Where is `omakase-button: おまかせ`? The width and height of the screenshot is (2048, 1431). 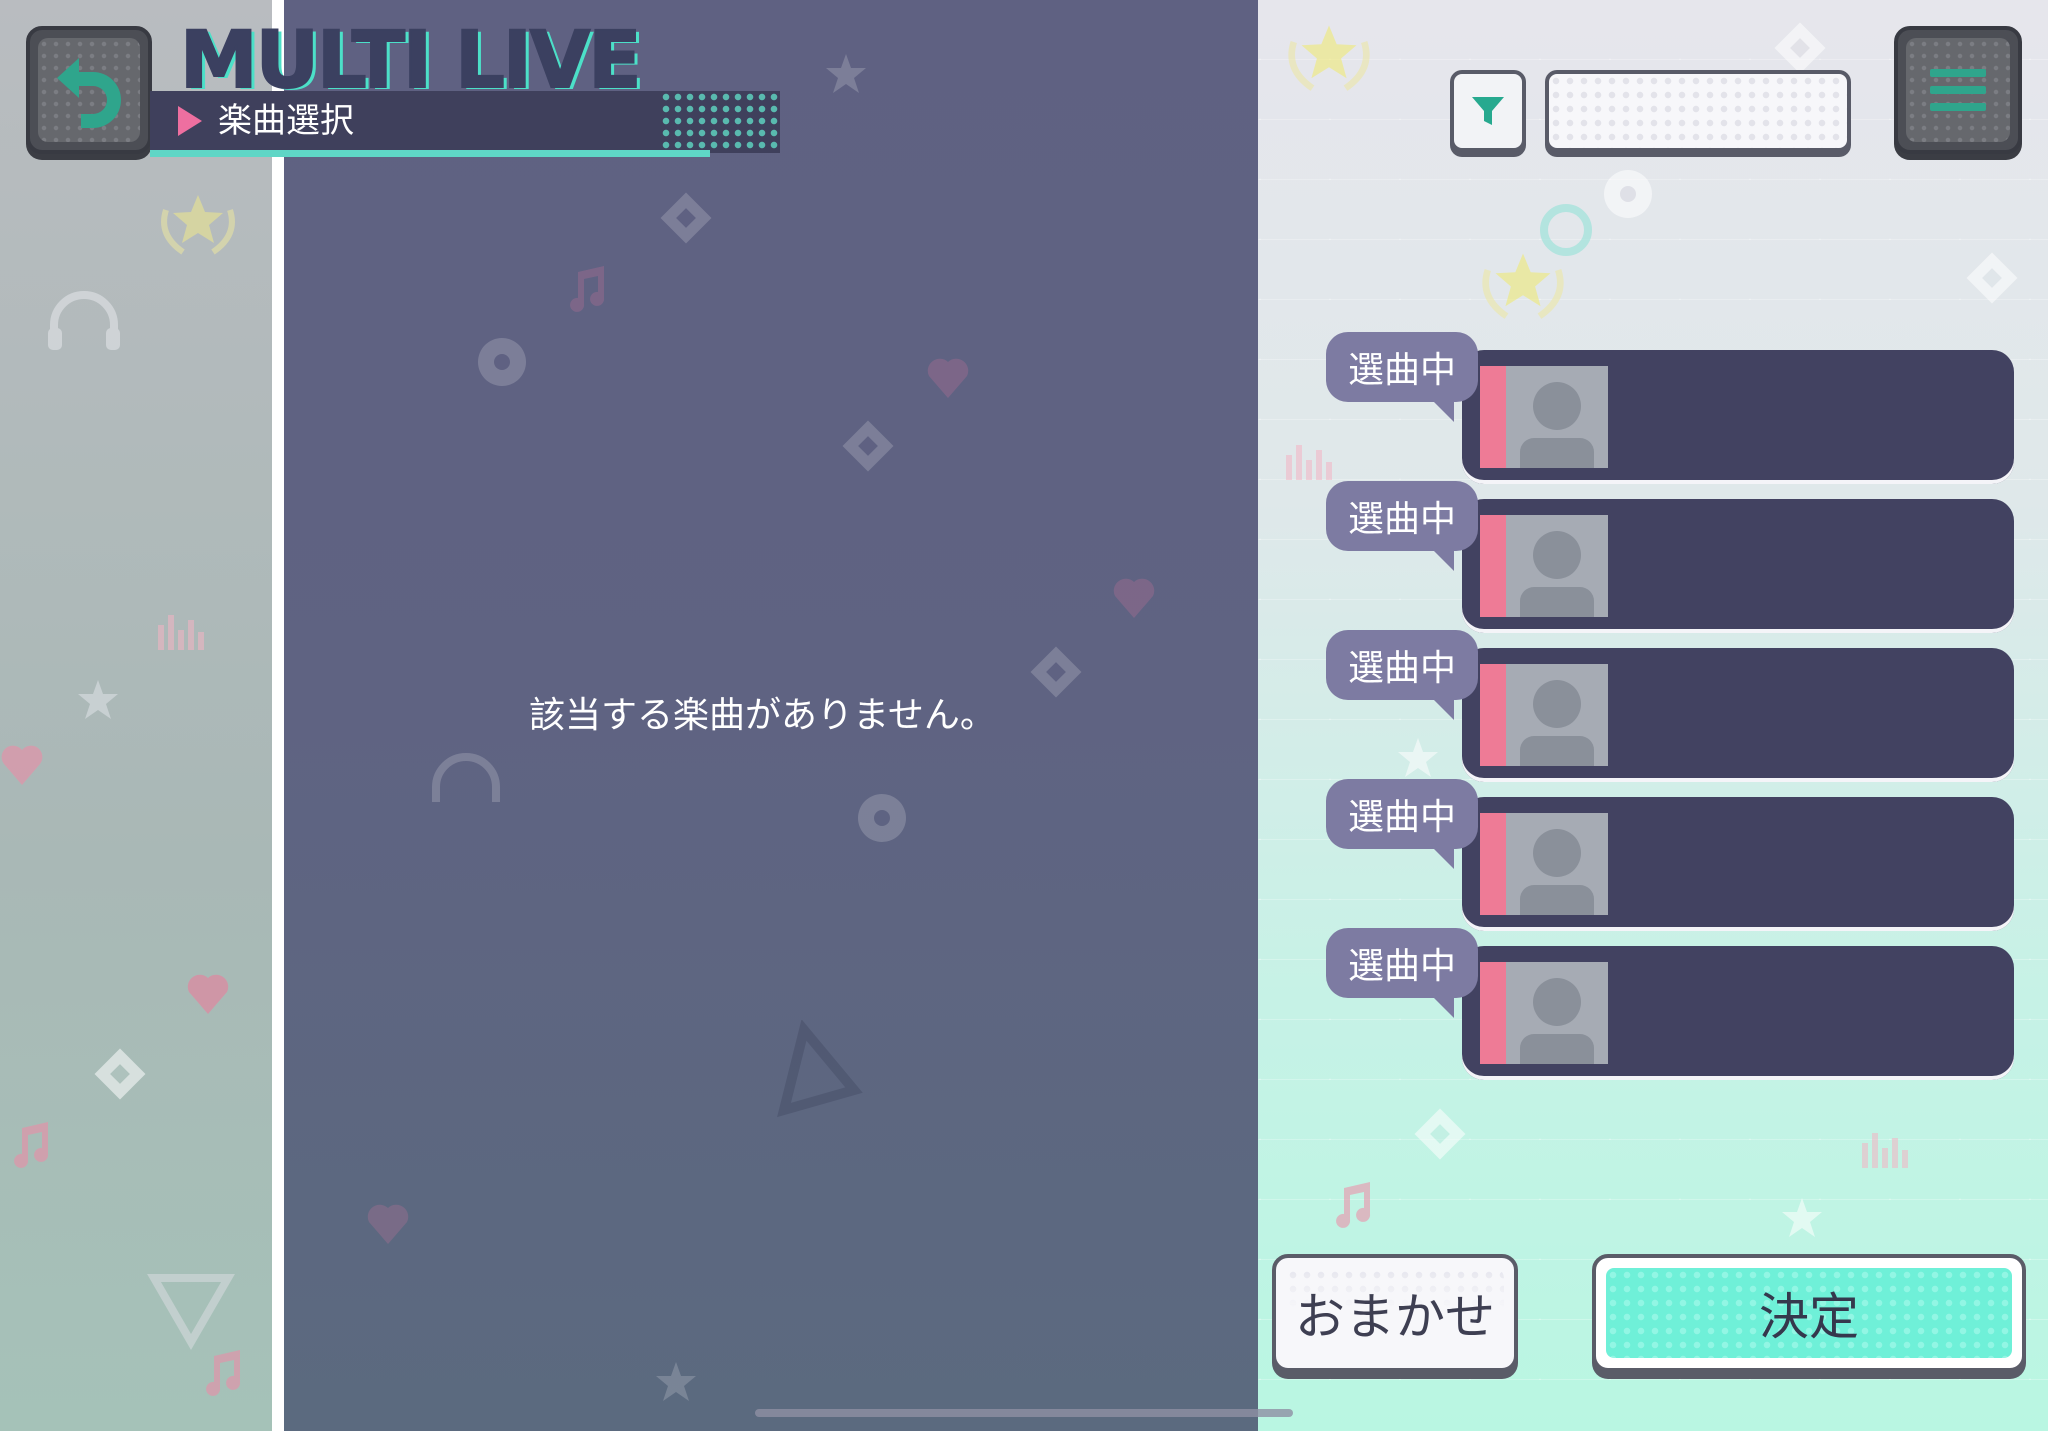
omakase-button: おまかせ is located at coordinates (1395, 1313).